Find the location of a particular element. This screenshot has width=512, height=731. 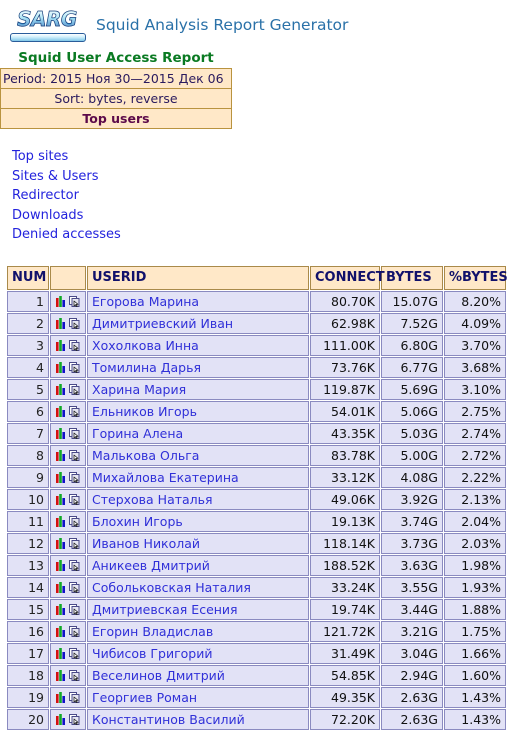

user-link: Дмитриевская Есения is located at coordinates (165, 609).